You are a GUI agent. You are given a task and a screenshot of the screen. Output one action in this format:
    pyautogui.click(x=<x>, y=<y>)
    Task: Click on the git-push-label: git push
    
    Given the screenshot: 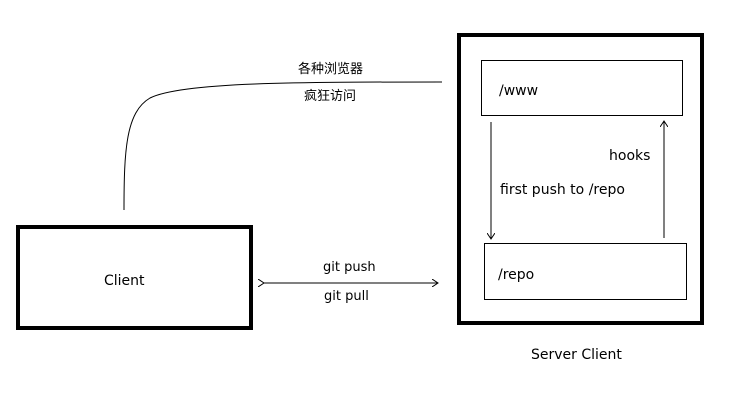 What is the action you would take?
    pyautogui.click(x=349, y=267)
    